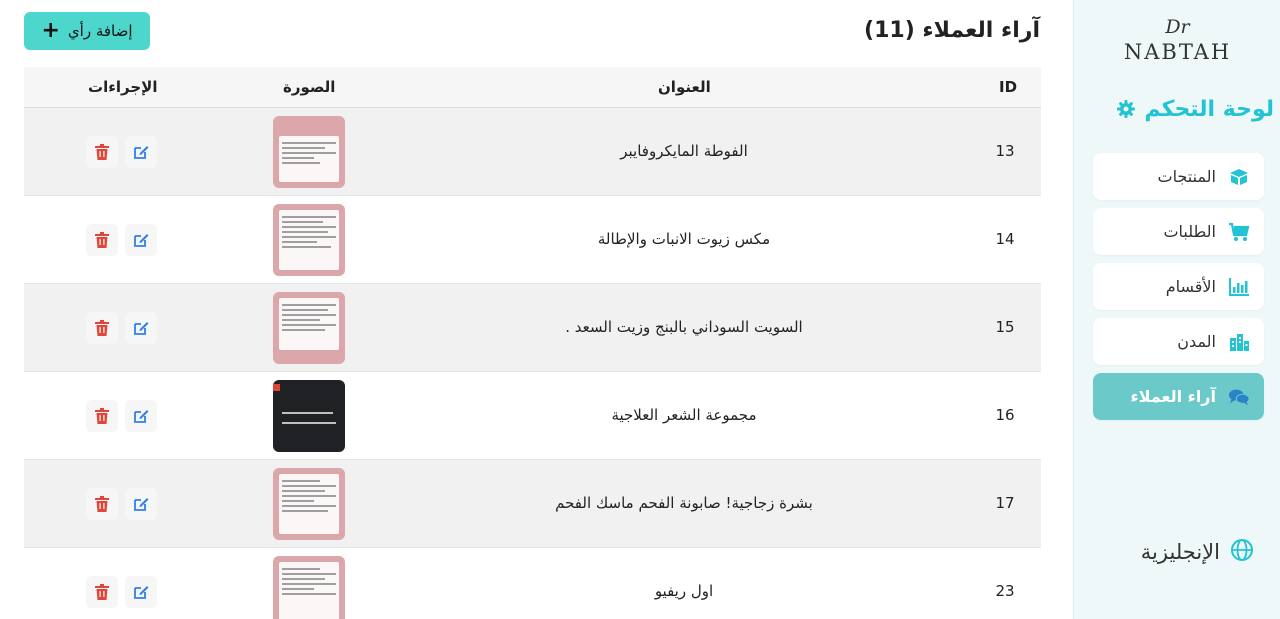 Image resolution: width=1280 pixels, height=619 pixels. I want to click on table-row: 16 مجموعة الشعر العلاجية, so click(532, 416).